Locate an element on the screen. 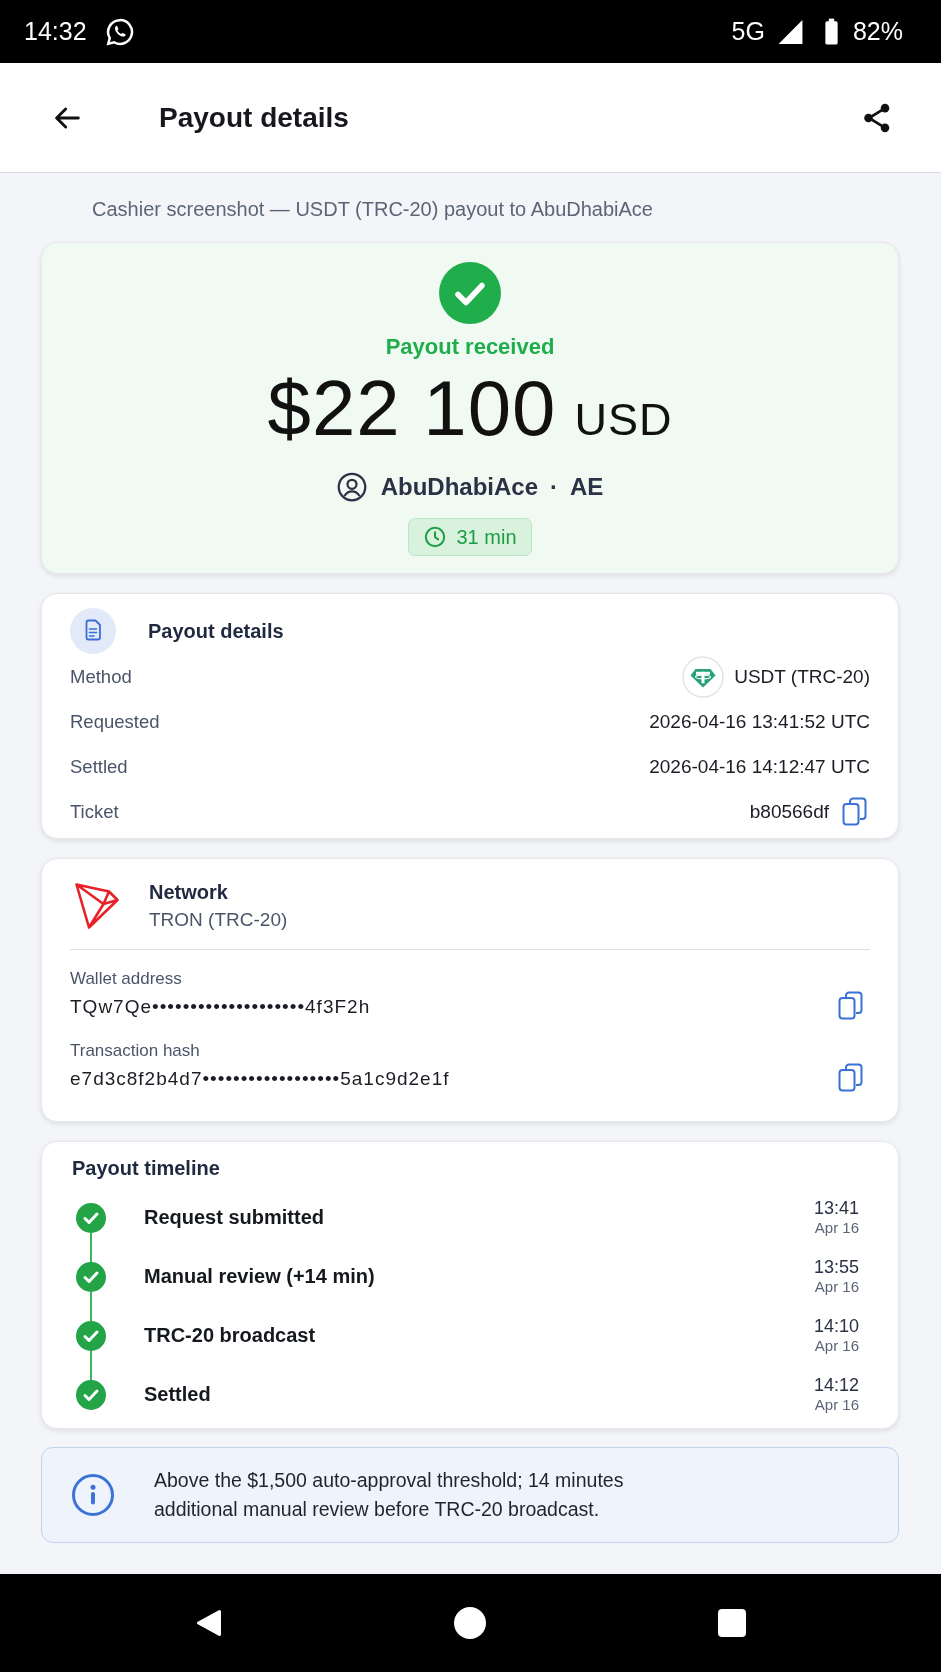 Image resolution: width=941 pixels, height=1672 pixels. currency-text: USD is located at coordinates (623, 420).